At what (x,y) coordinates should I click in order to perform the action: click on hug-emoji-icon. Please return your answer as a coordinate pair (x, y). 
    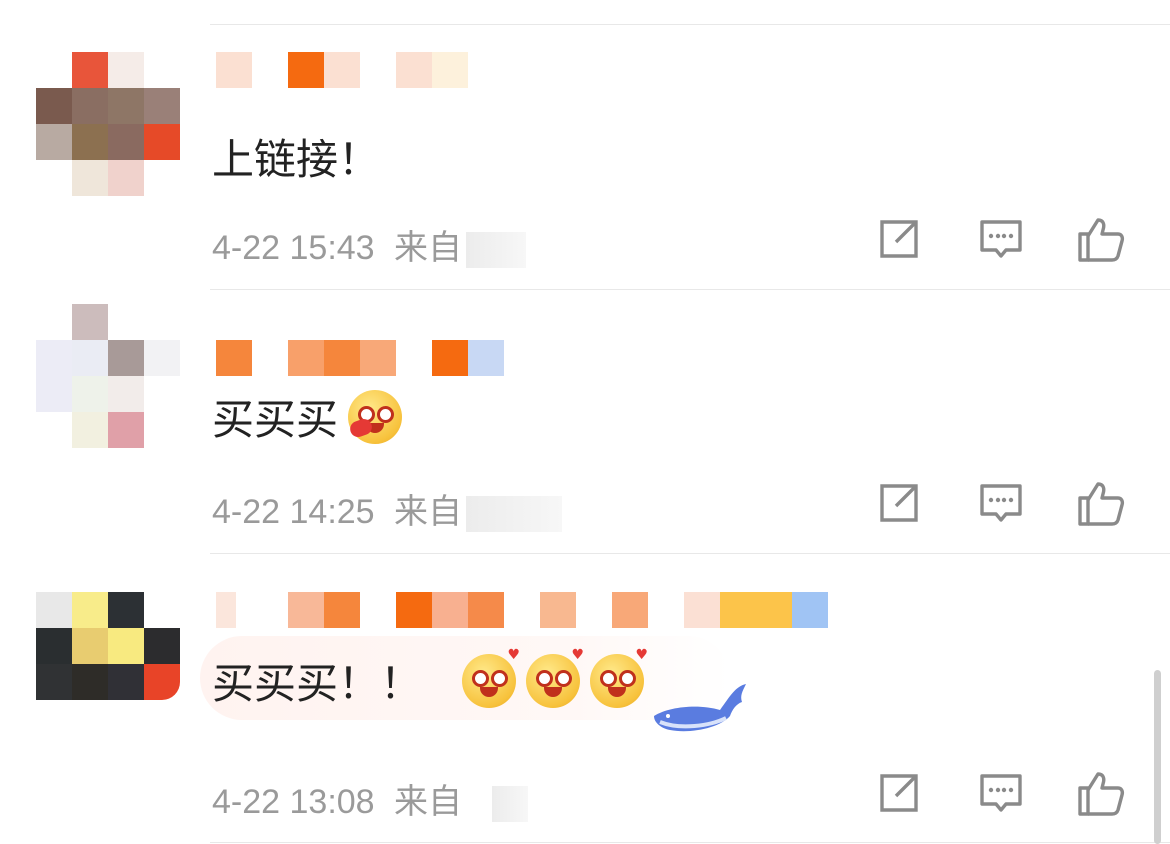
    Looking at the image, I should click on (375, 416).